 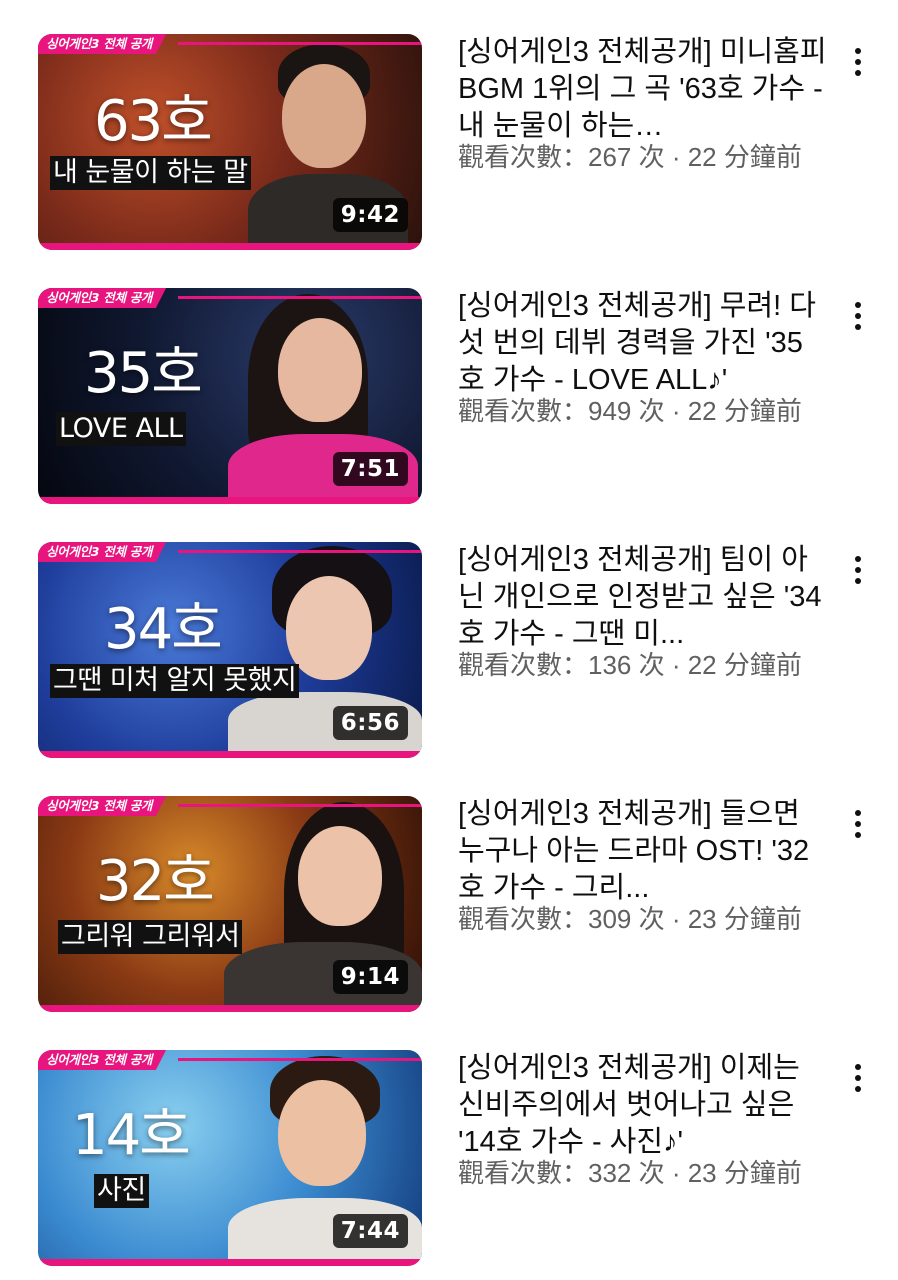 What do you see at coordinates (155, 881) in the screenshot?
I see `contestant-number: 32호` at bounding box center [155, 881].